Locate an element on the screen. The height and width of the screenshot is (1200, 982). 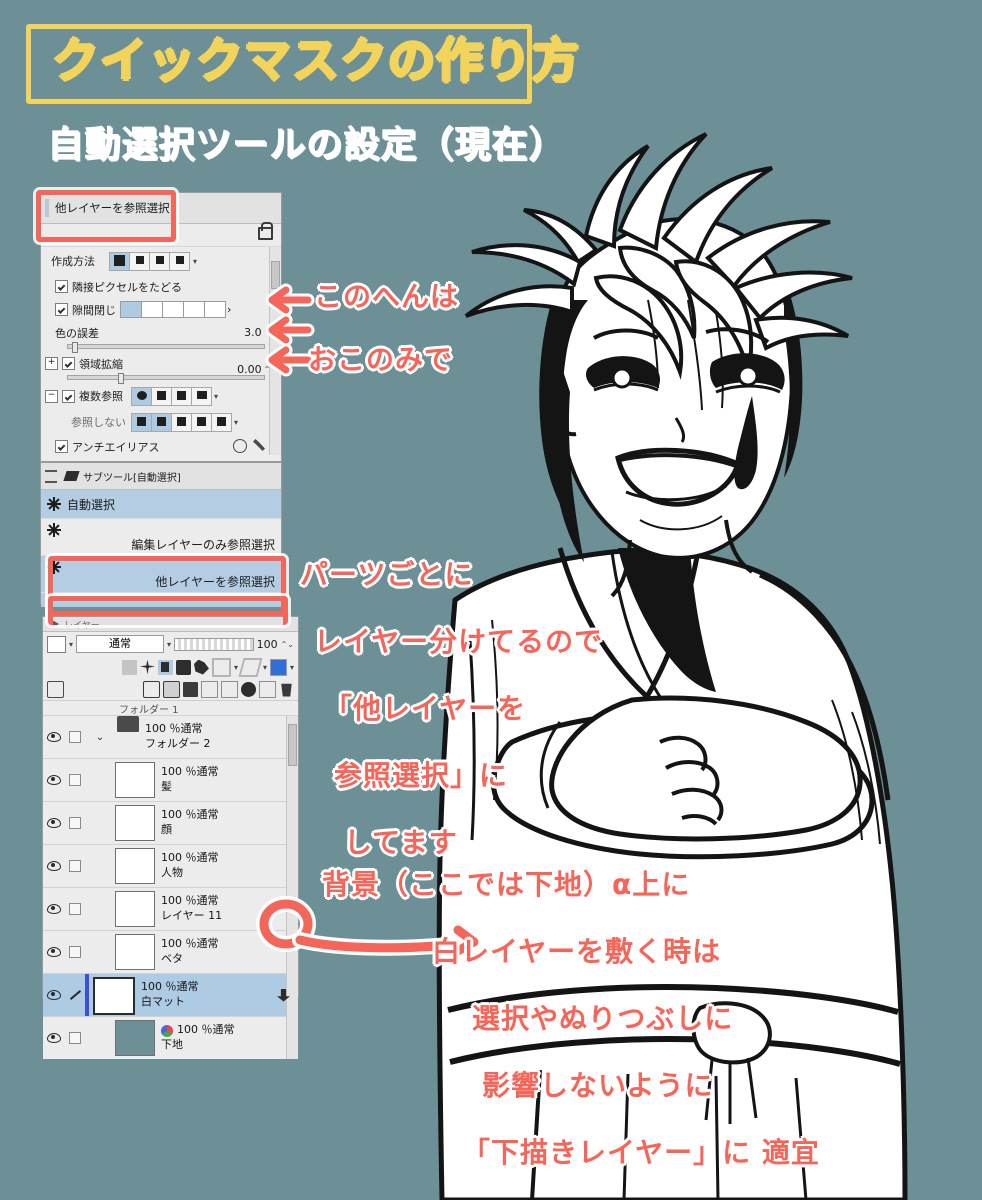
area-scale-checkbox is located at coordinates (68, 363).